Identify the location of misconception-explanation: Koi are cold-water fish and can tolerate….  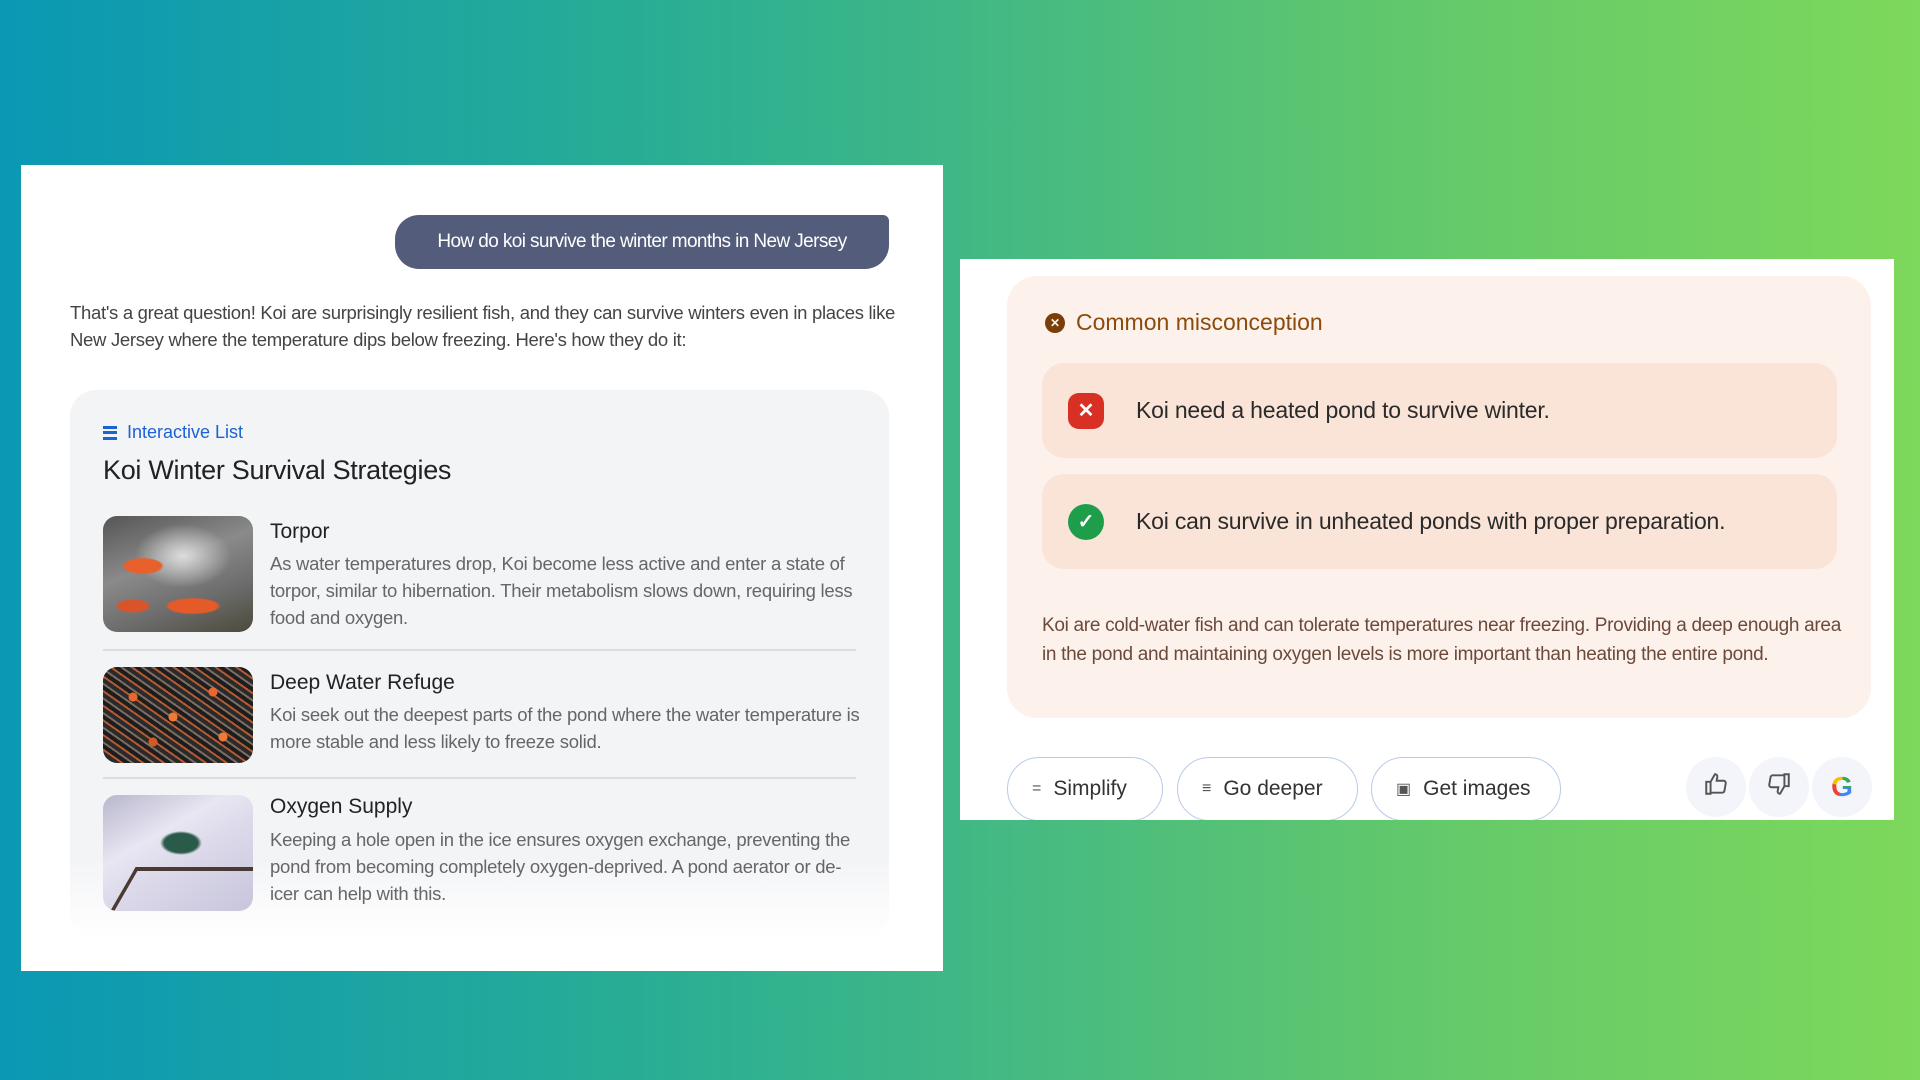
(1441, 640).